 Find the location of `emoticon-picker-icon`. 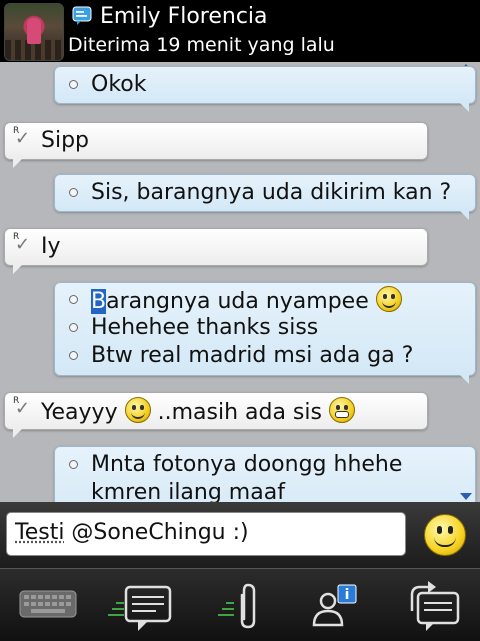

emoticon-picker-icon is located at coordinates (445, 535).